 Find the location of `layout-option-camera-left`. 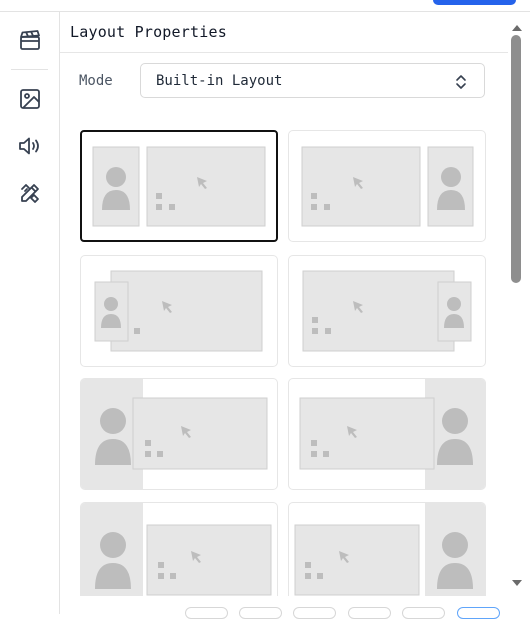

layout-option-camera-left is located at coordinates (179, 186).